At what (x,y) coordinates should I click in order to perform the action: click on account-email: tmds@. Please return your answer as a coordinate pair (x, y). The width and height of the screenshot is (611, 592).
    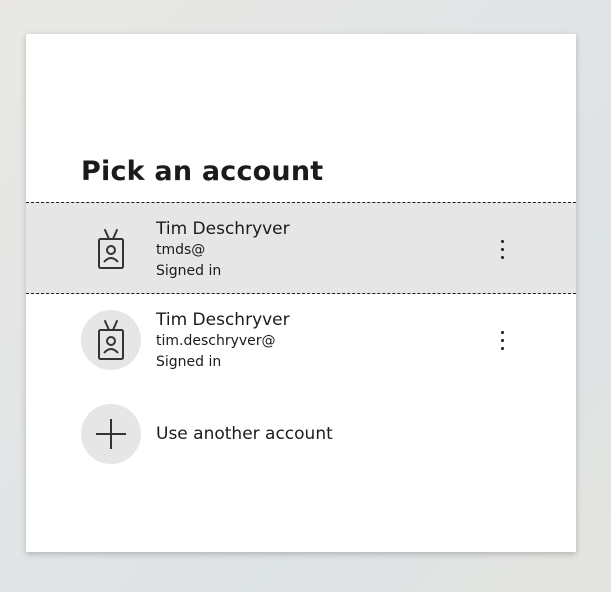
    Looking at the image, I should click on (181, 250).